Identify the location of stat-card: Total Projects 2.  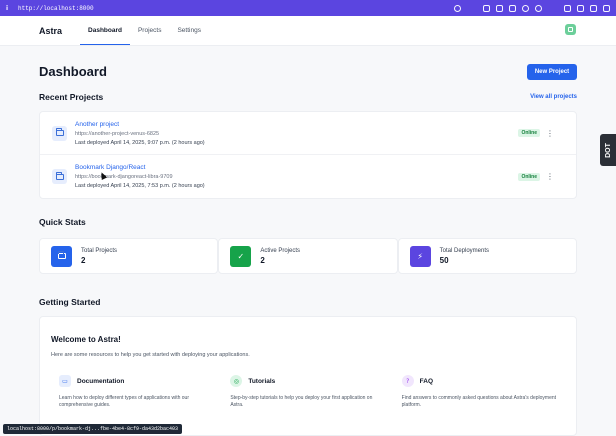
(129, 256).